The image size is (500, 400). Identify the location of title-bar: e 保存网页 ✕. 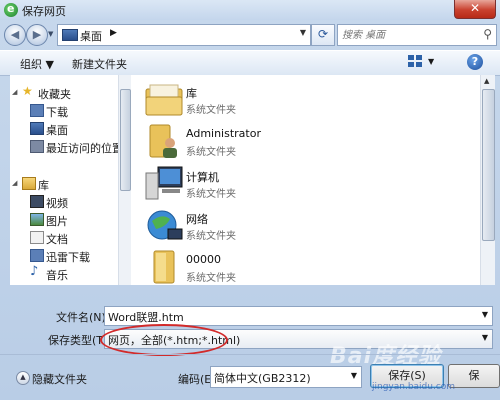
(250, 10).